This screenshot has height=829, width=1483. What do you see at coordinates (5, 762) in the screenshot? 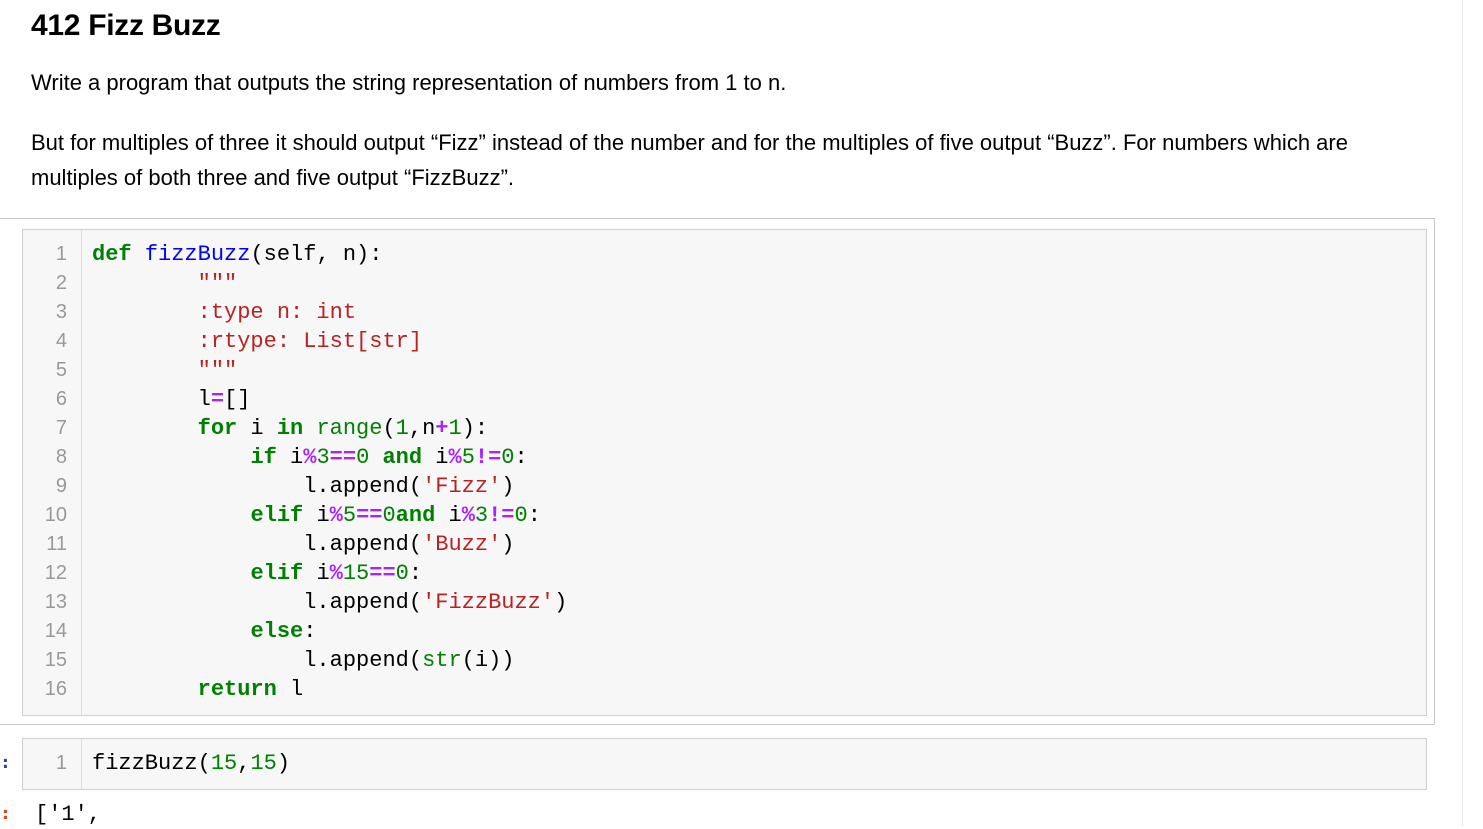
I see `cell-prompt: :` at bounding box center [5, 762].